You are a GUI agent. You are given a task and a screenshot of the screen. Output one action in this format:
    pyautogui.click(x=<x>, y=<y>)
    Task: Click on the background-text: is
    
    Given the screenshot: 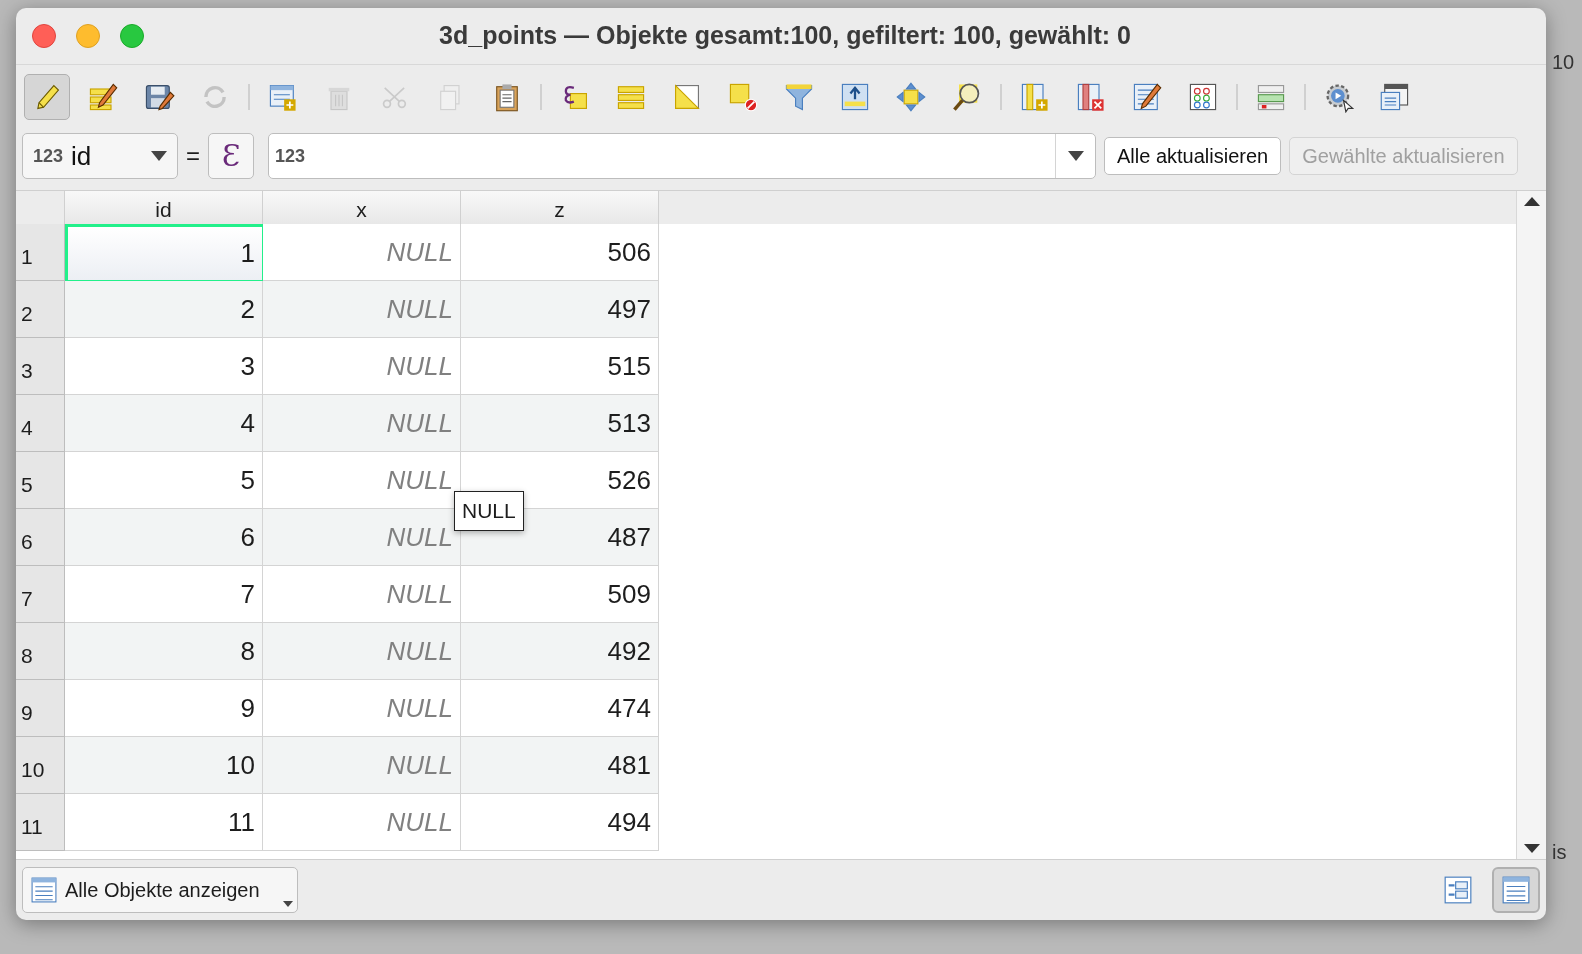 What is the action you would take?
    pyautogui.click(x=1559, y=852)
    